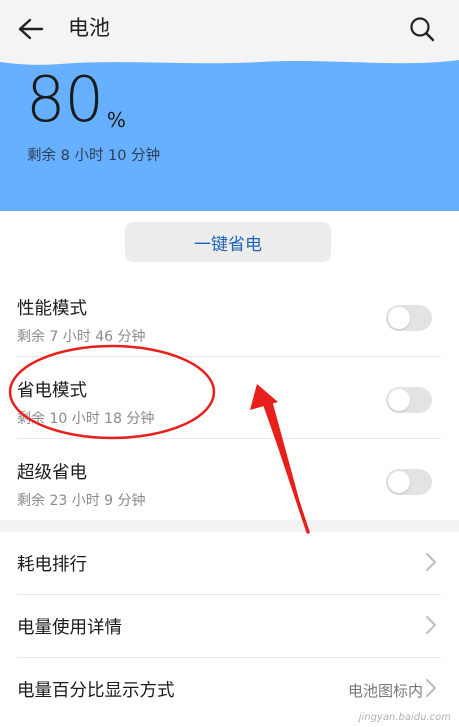  Describe the element at coordinates (116, 120) in the screenshot. I see `battery-percent-unit: %` at that location.